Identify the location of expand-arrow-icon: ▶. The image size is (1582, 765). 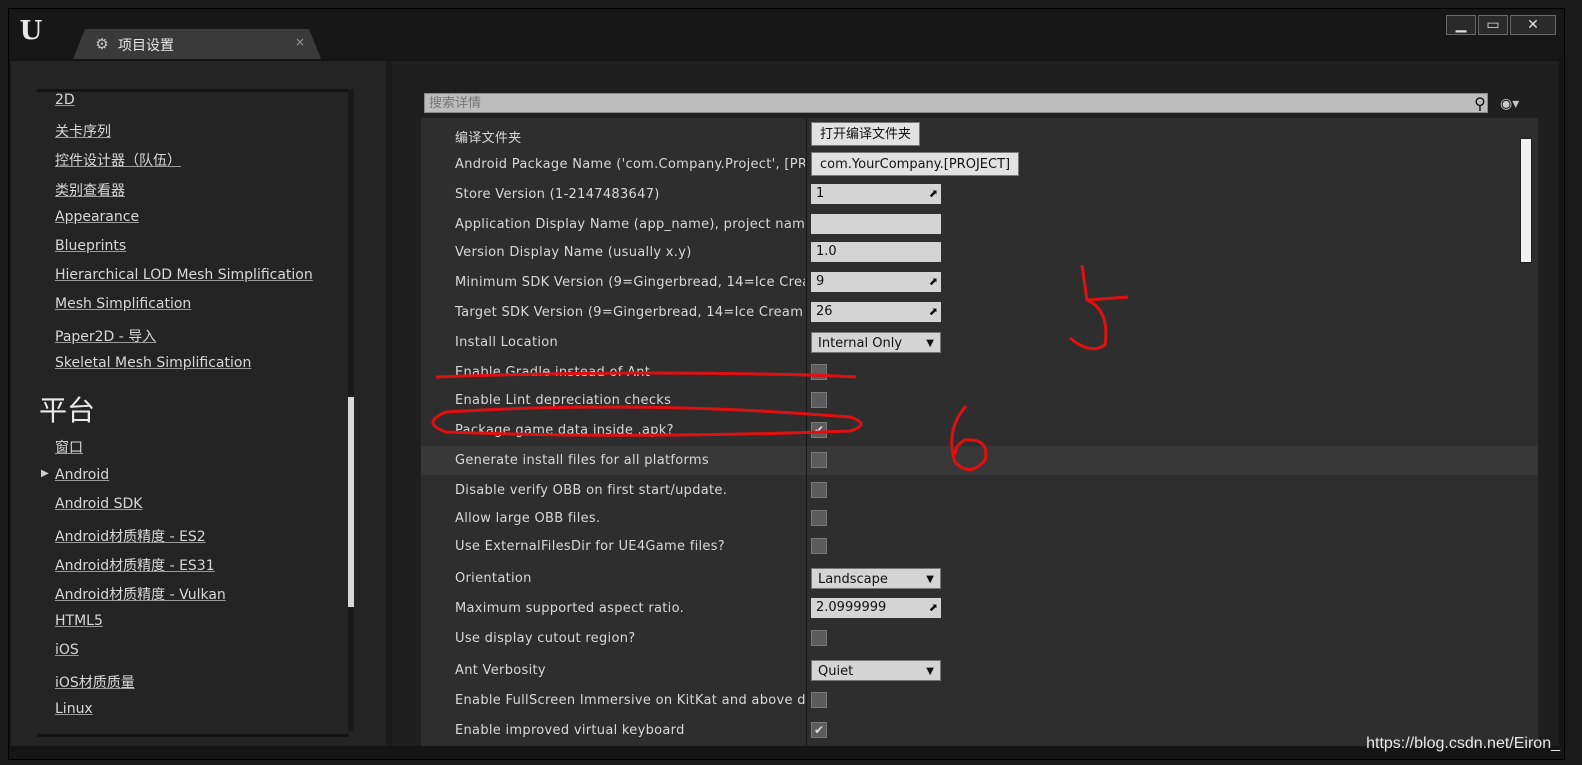
(45, 473).